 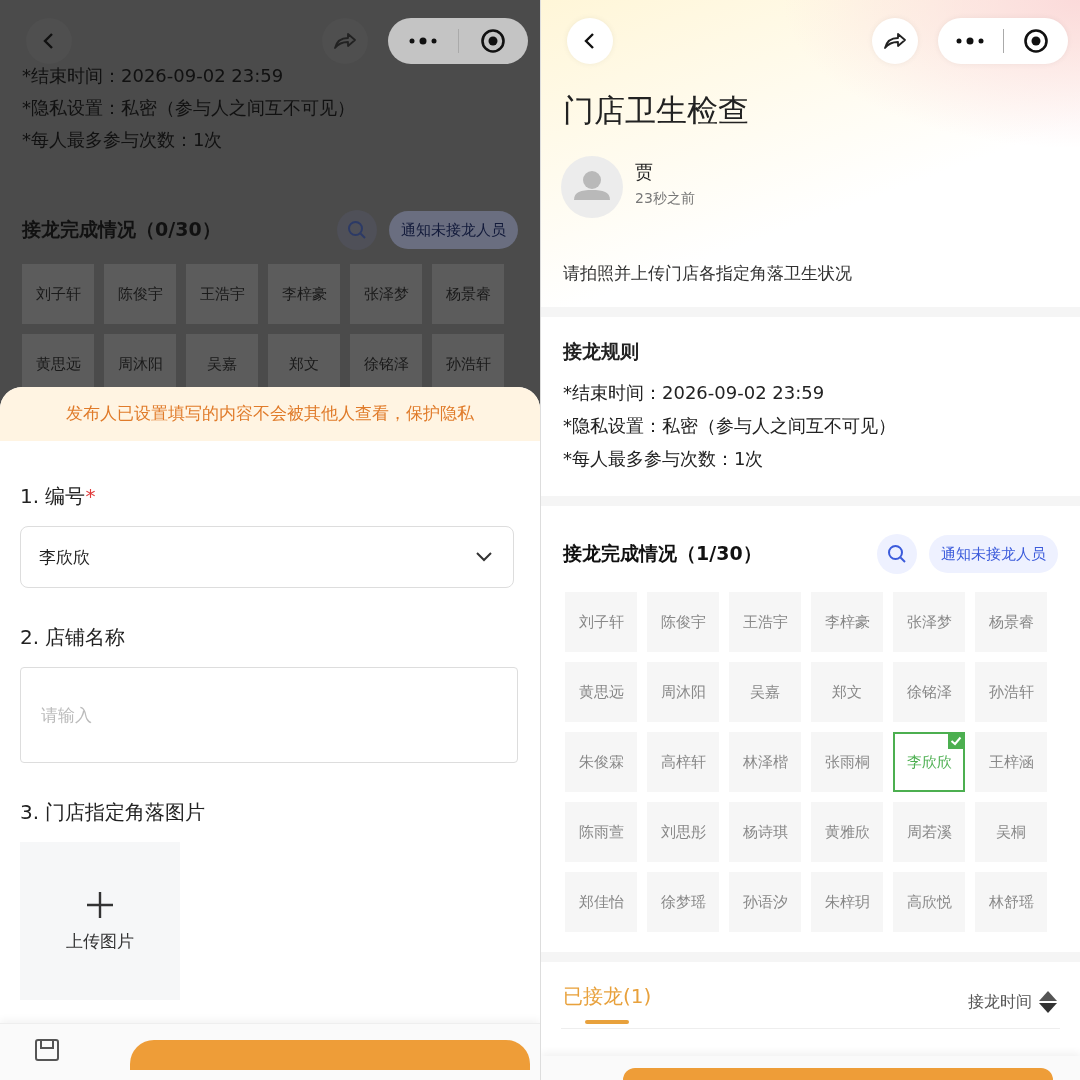 I want to click on sort-icon, so click(x=1048, y=1002).